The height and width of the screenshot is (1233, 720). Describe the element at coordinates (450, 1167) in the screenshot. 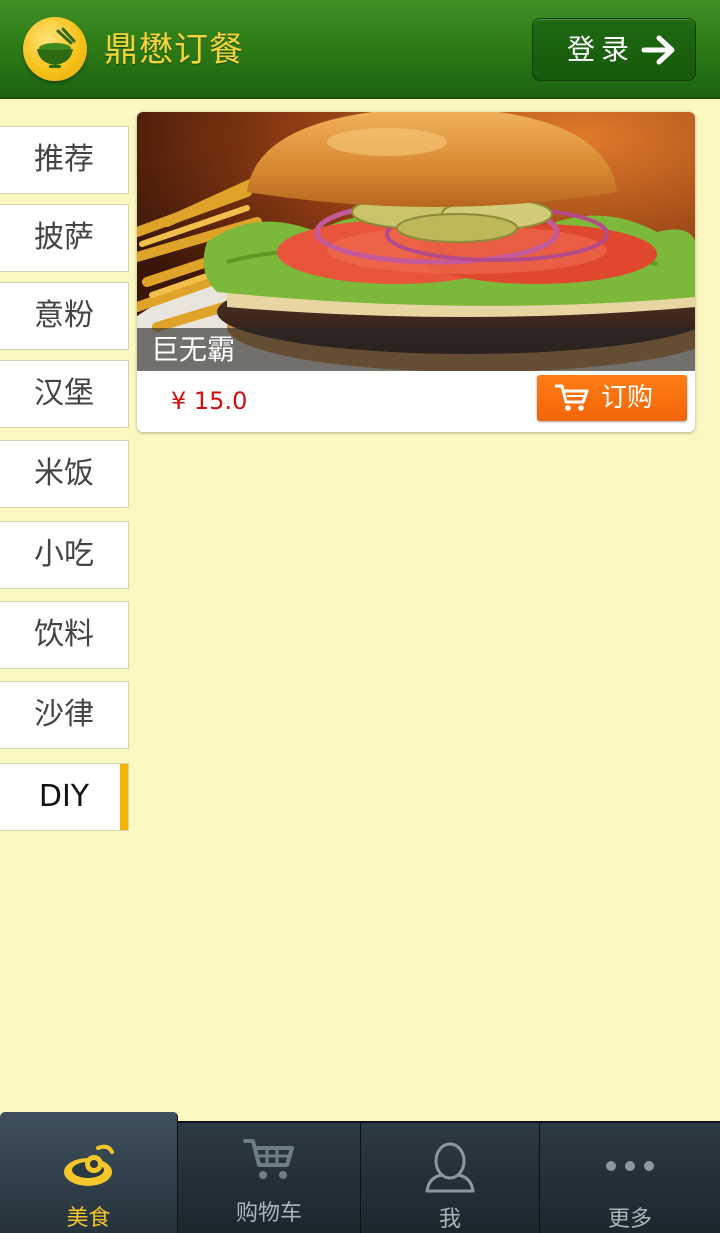

I see `user-icon` at that location.